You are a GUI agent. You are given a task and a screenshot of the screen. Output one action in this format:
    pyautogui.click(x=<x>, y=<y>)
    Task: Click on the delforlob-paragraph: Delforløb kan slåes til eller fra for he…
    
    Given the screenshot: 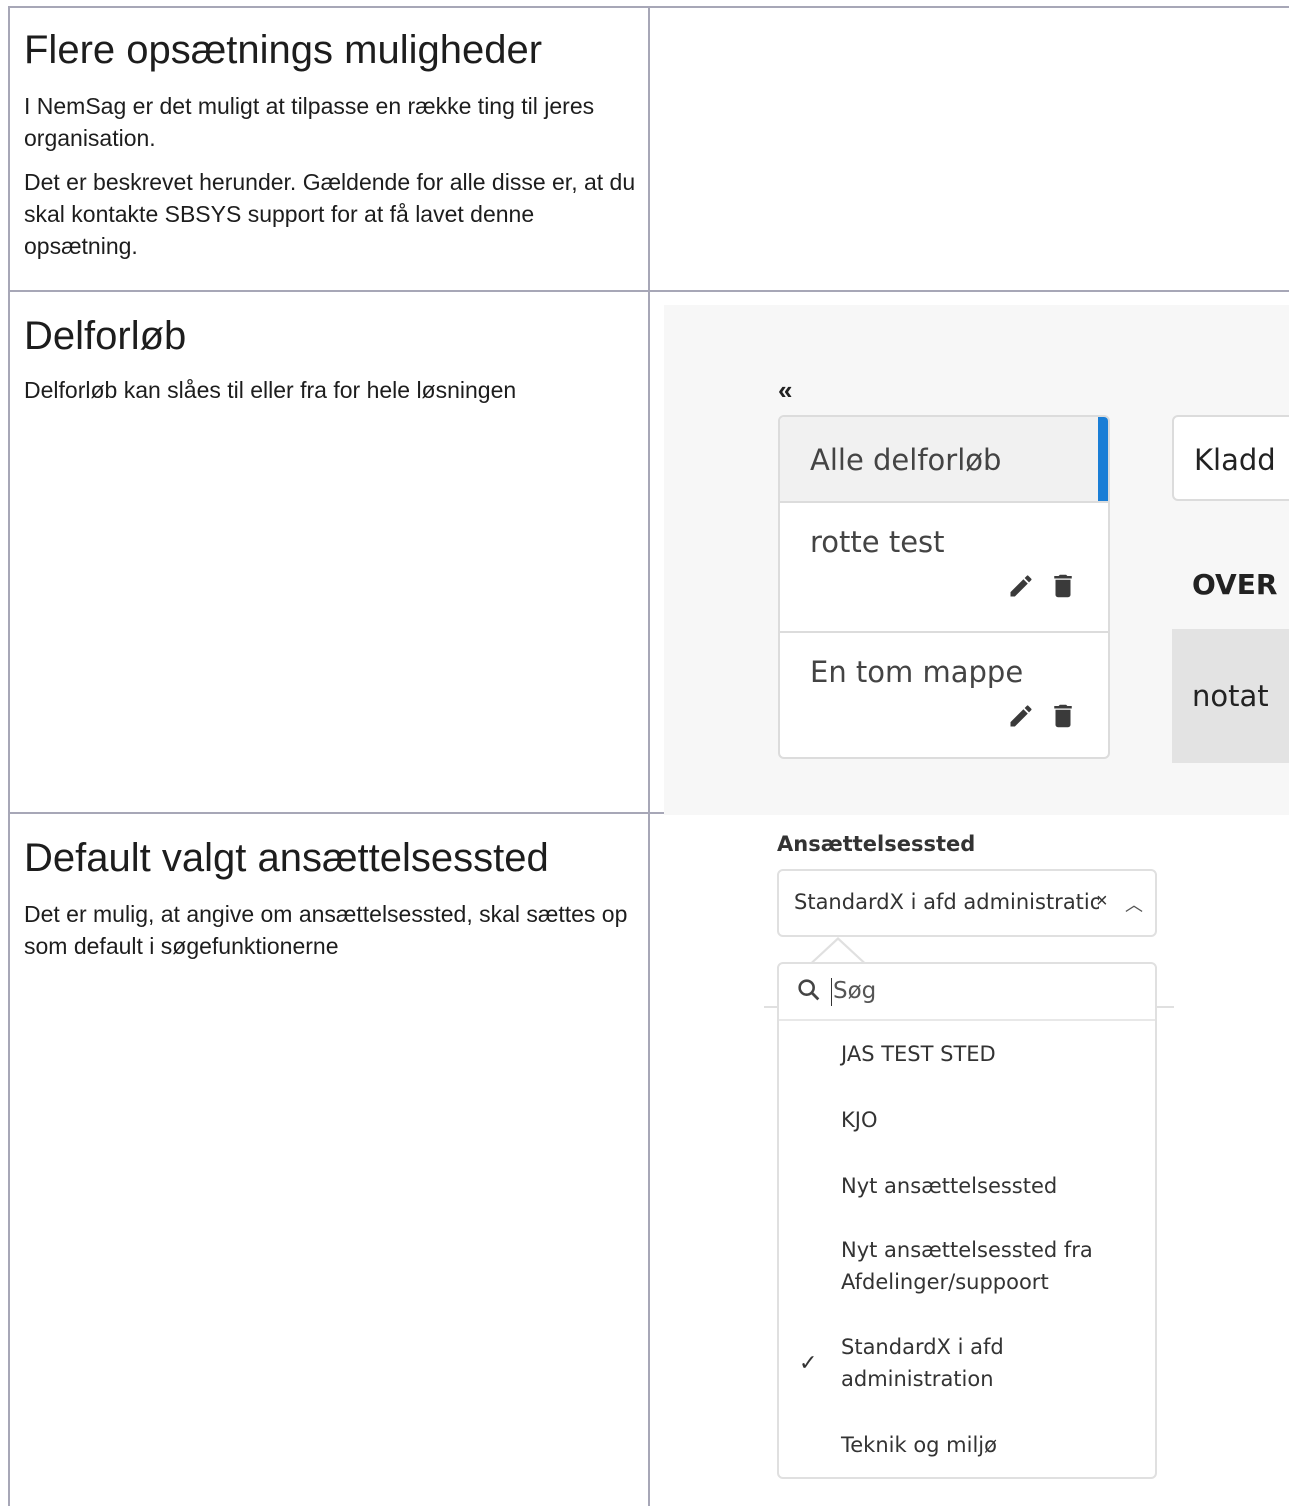 What is the action you would take?
    pyautogui.click(x=270, y=390)
    